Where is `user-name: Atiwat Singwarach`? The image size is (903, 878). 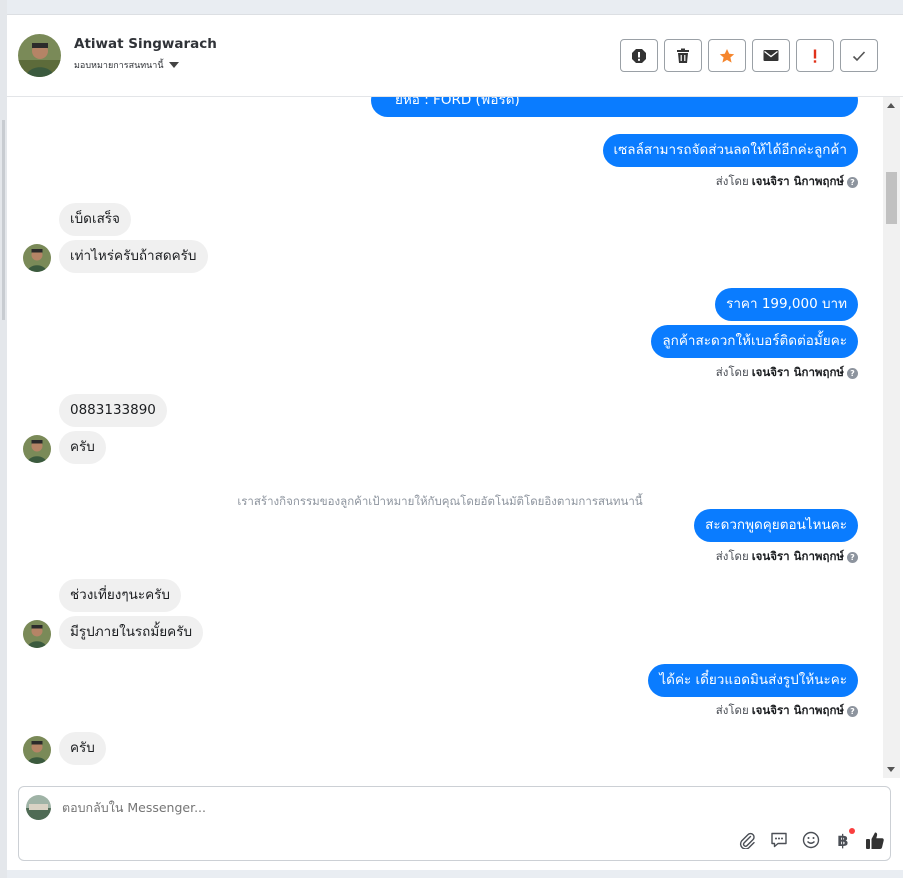
user-name: Atiwat Singwarach is located at coordinates (145, 44).